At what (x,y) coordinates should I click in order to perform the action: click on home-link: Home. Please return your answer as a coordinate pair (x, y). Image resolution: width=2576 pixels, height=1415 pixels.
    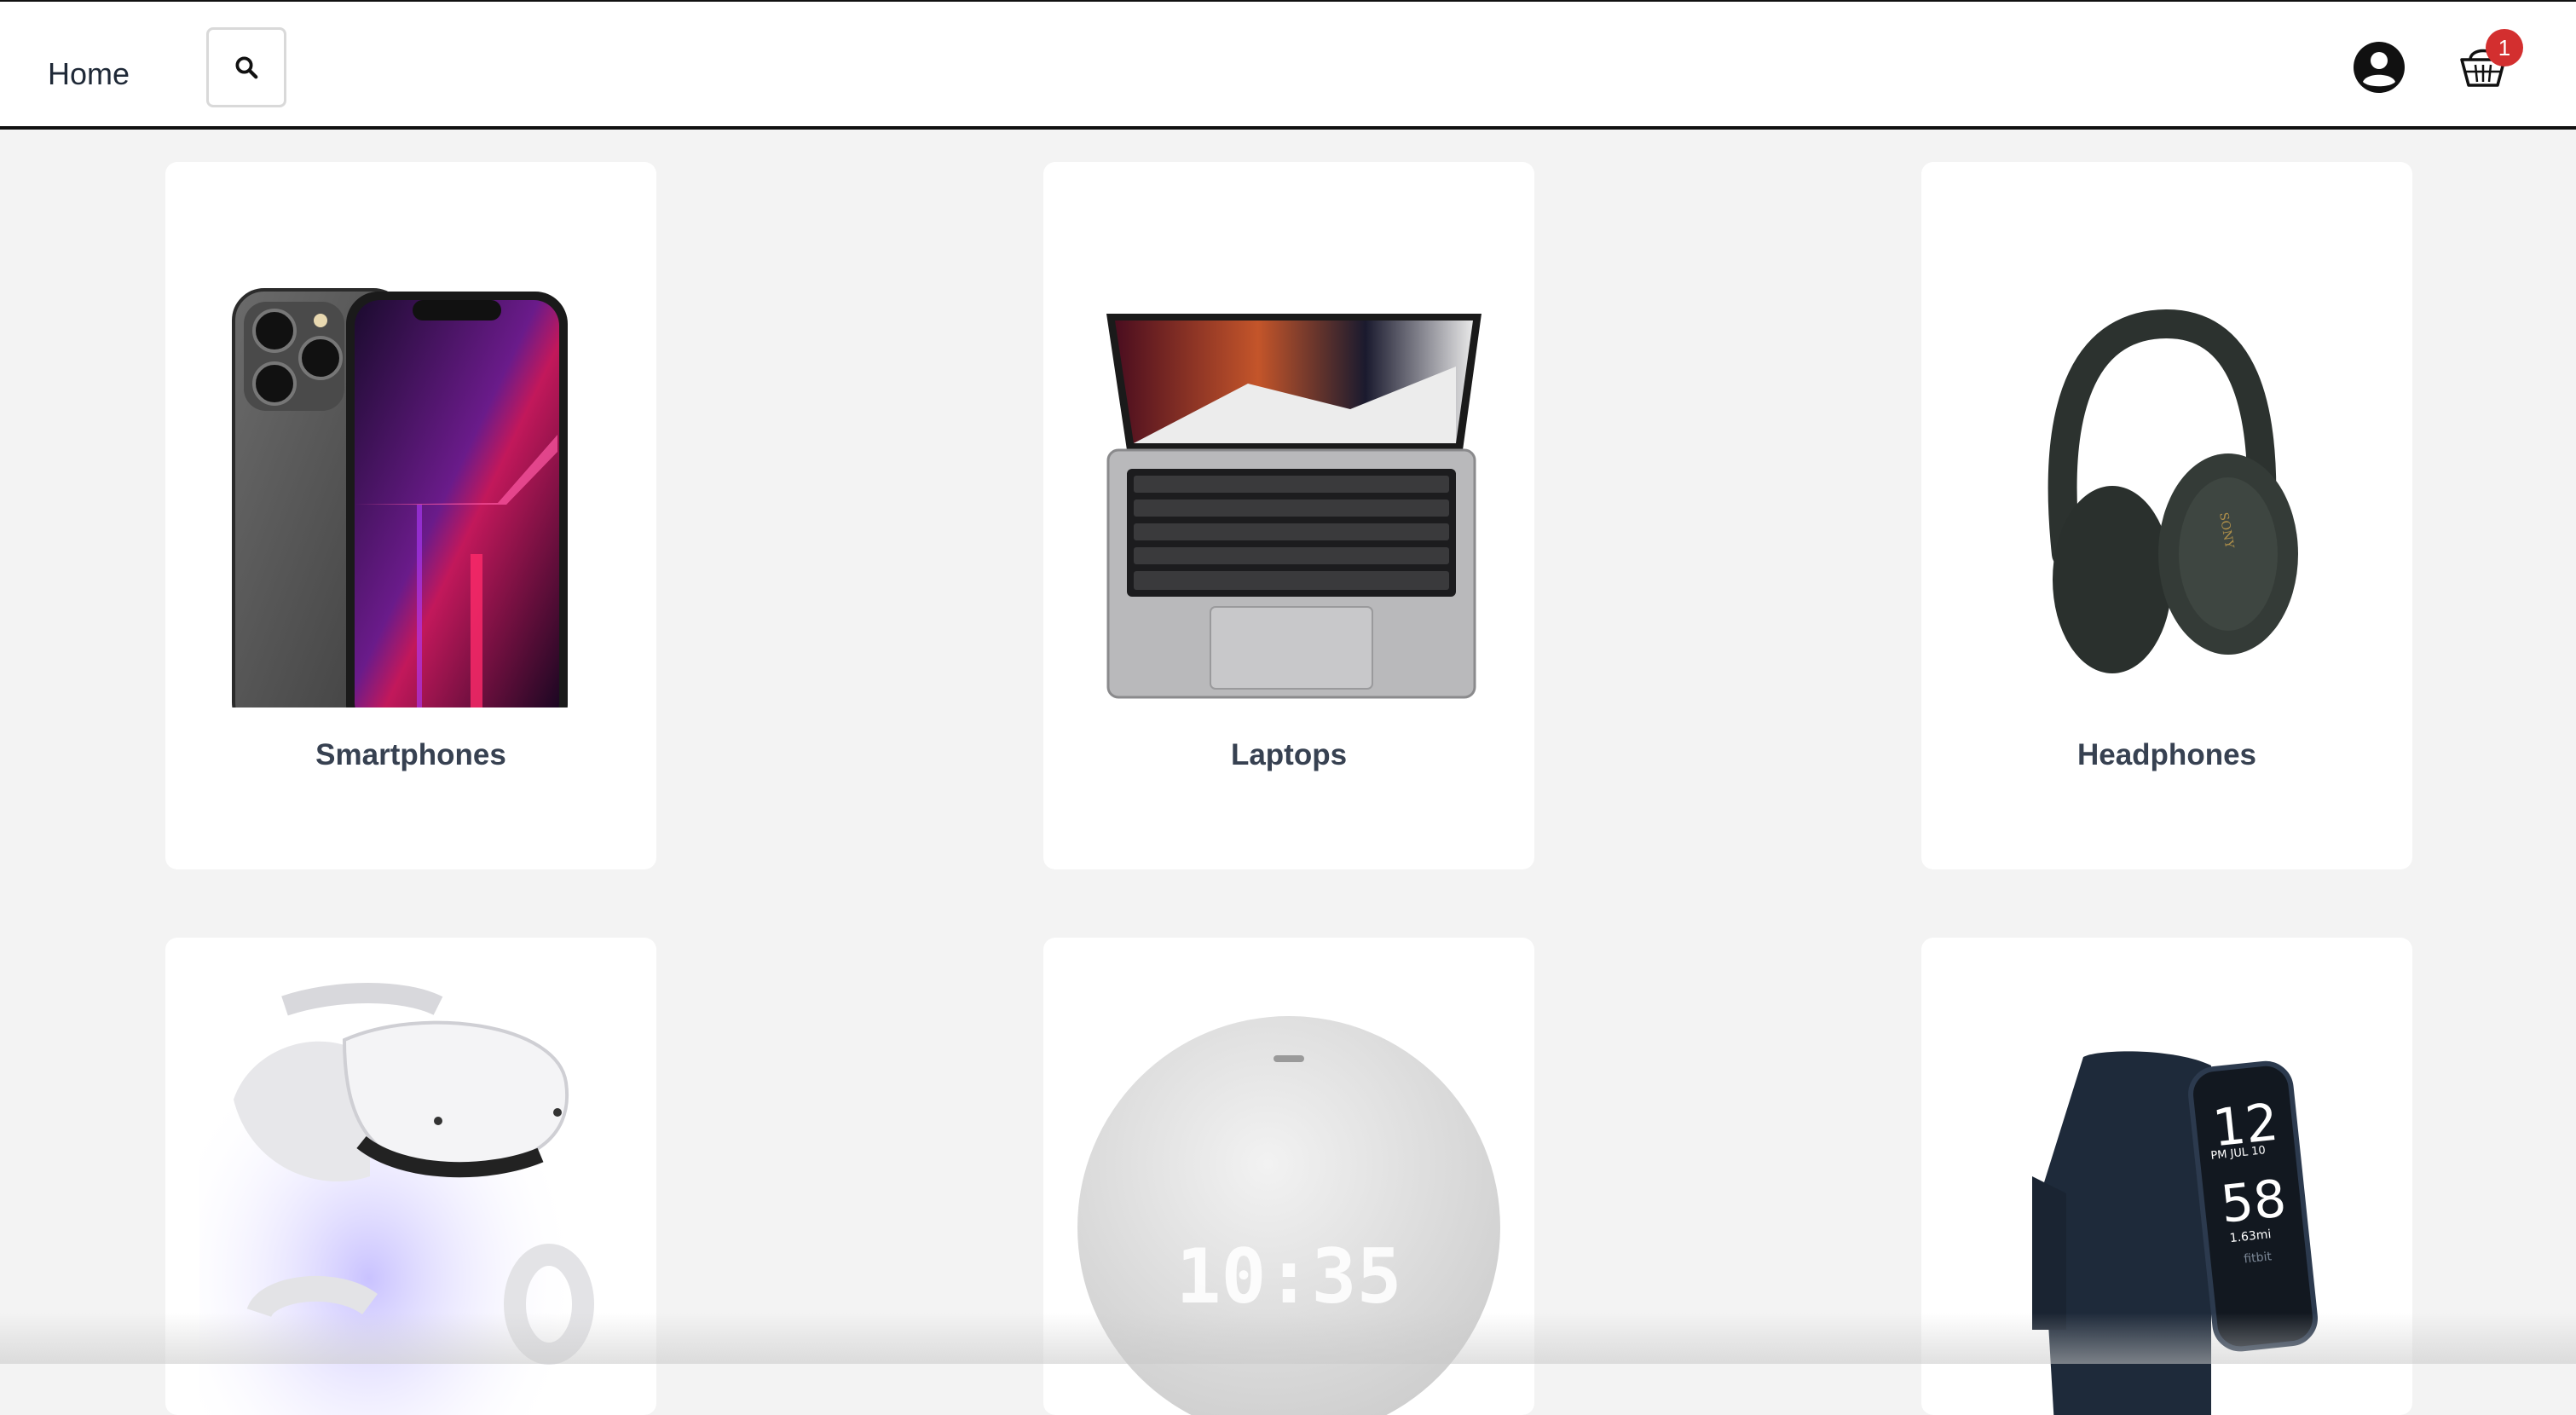
    Looking at the image, I should click on (89, 74).